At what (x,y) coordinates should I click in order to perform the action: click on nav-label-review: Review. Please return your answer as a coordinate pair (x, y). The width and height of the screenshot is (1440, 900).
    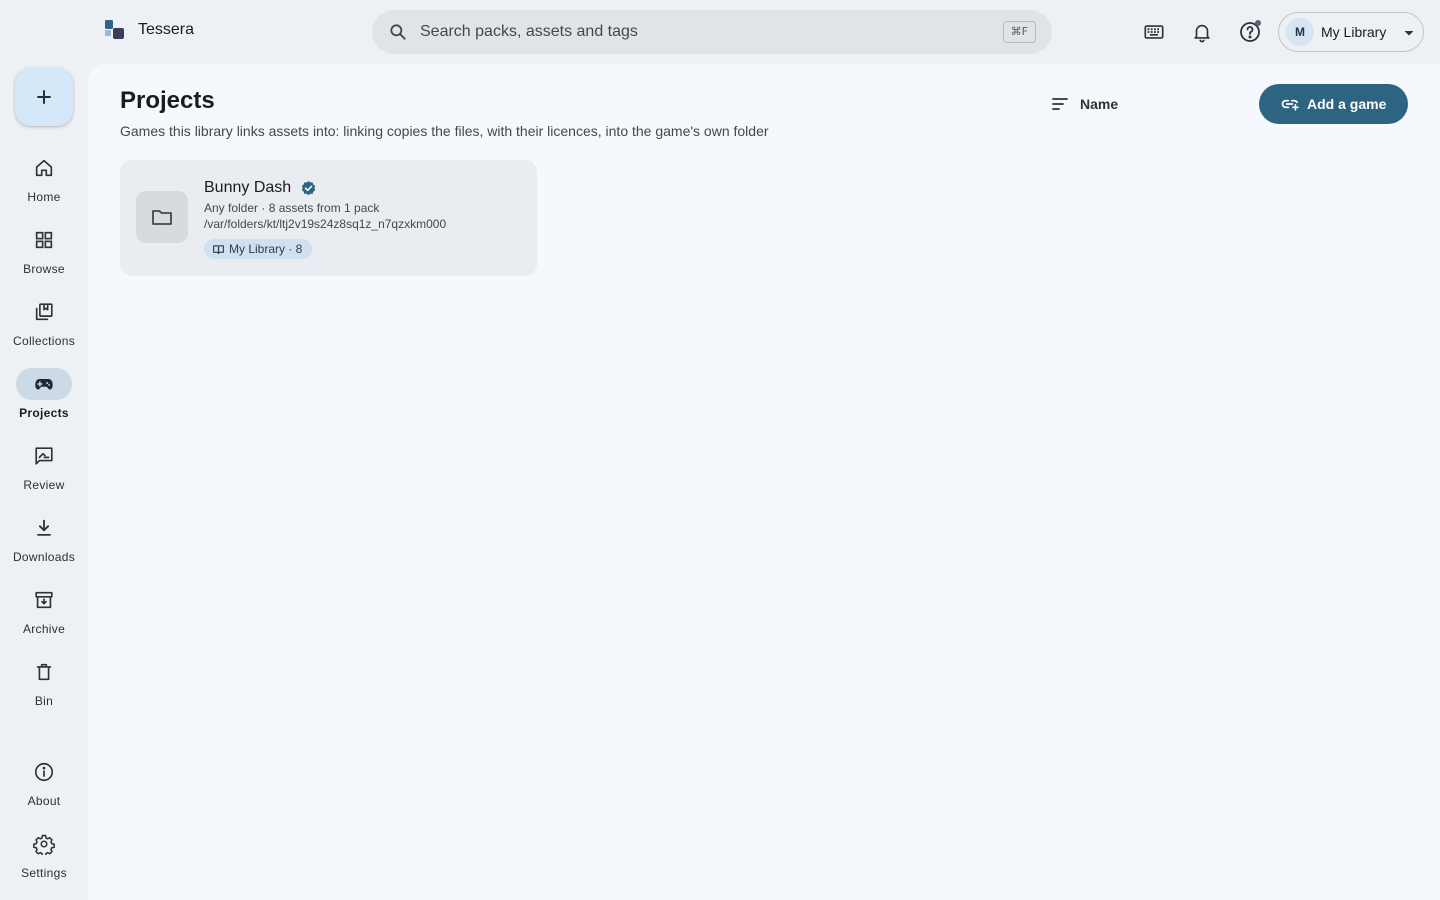
    Looking at the image, I should click on (44, 485).